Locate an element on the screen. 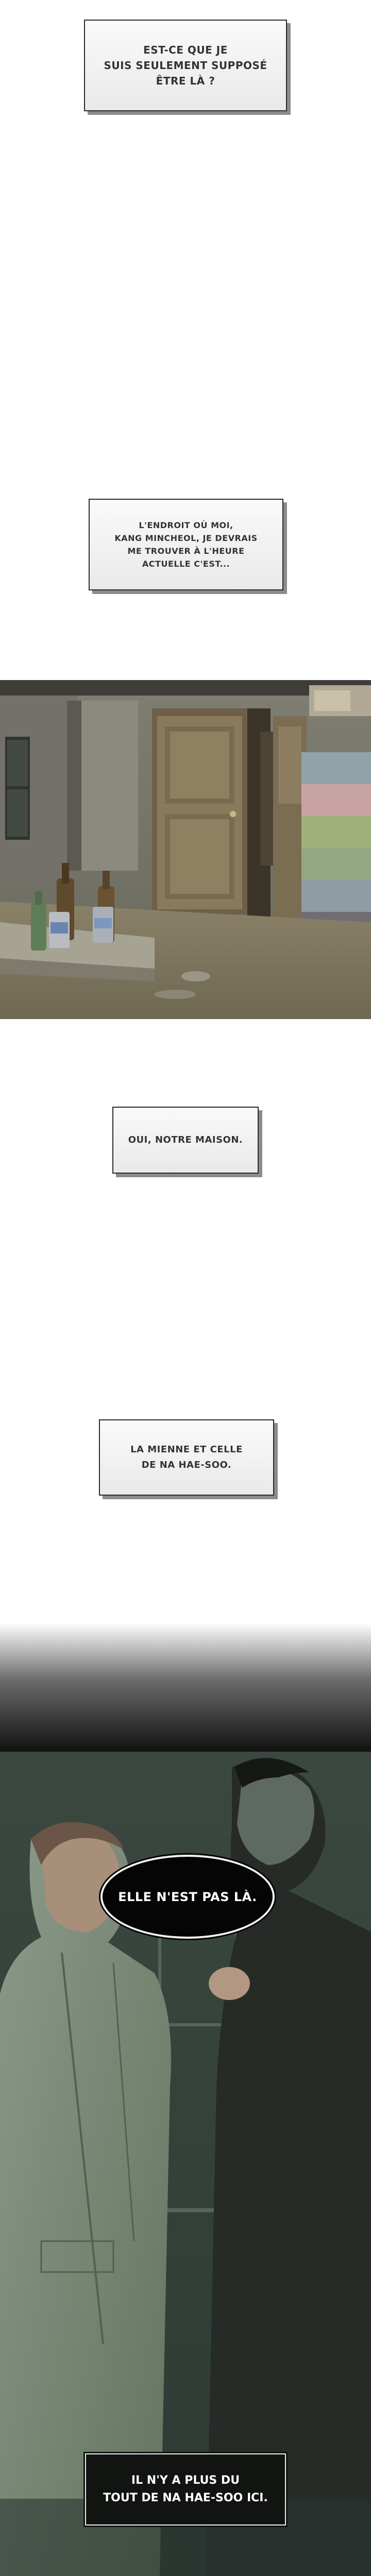 The height and width of the screenshot is (2576, 371). apartment-illustration is located at coordinates (185, 849).